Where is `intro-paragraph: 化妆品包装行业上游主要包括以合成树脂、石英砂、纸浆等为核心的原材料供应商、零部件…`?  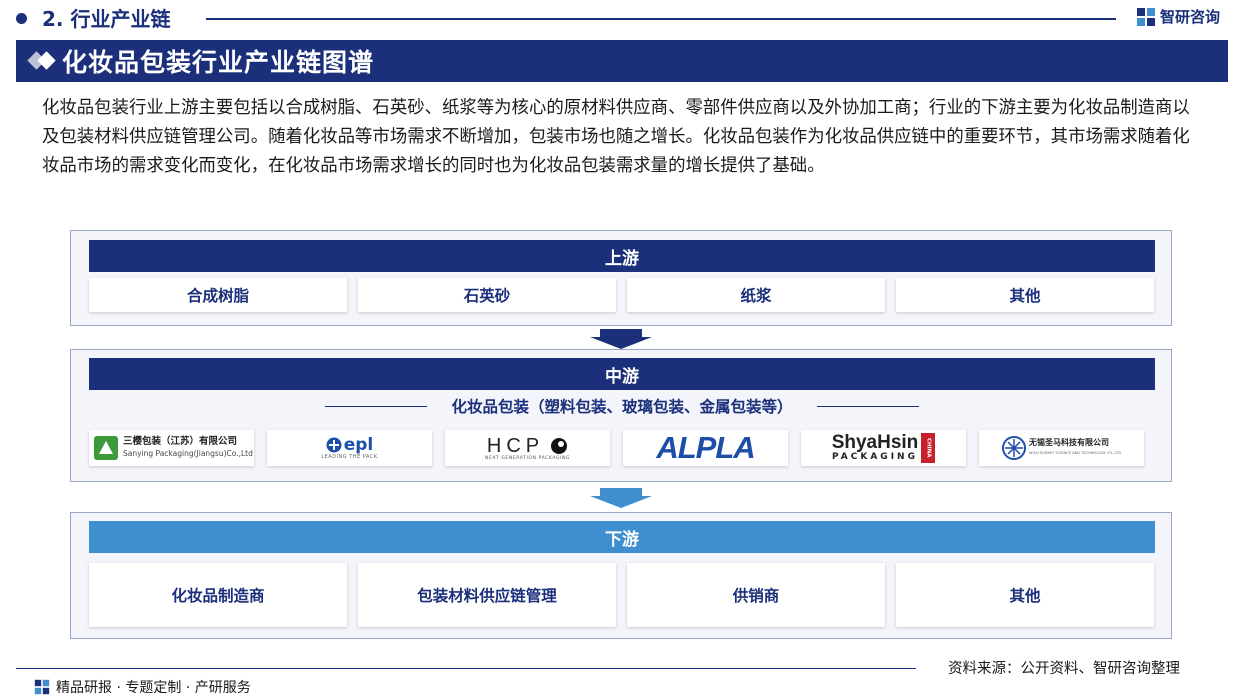
intro-paragraph: 化妆品包装行业上游主要包括以合成树脂、石英砂、纸浆等为核心的原材料供应商、零部件… is located at coordinates (616, 137).